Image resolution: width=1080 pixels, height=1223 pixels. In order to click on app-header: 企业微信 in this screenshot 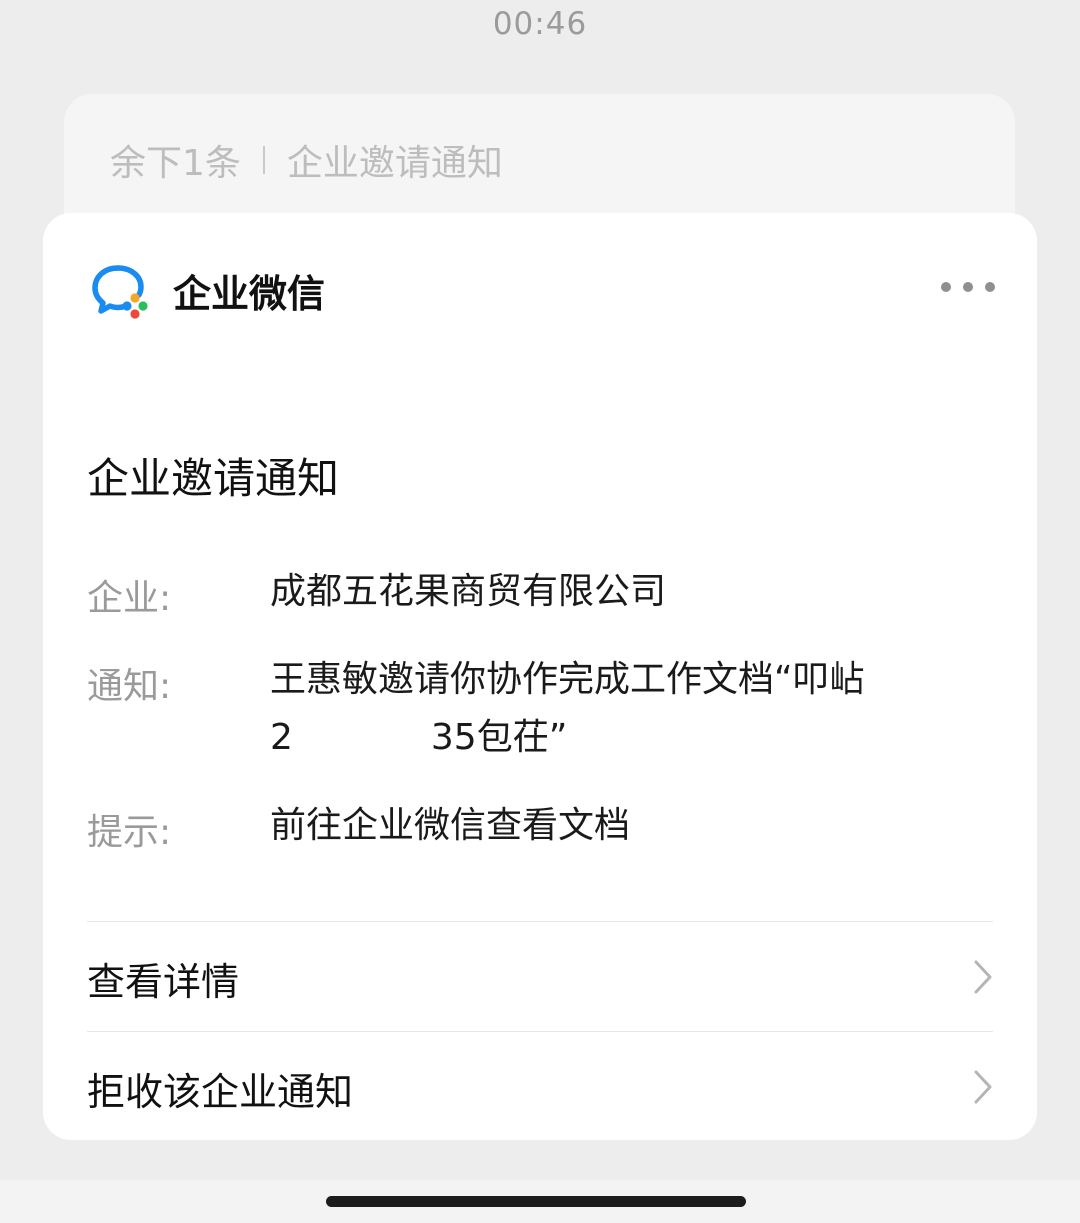, I will do `click(208, 290)`.